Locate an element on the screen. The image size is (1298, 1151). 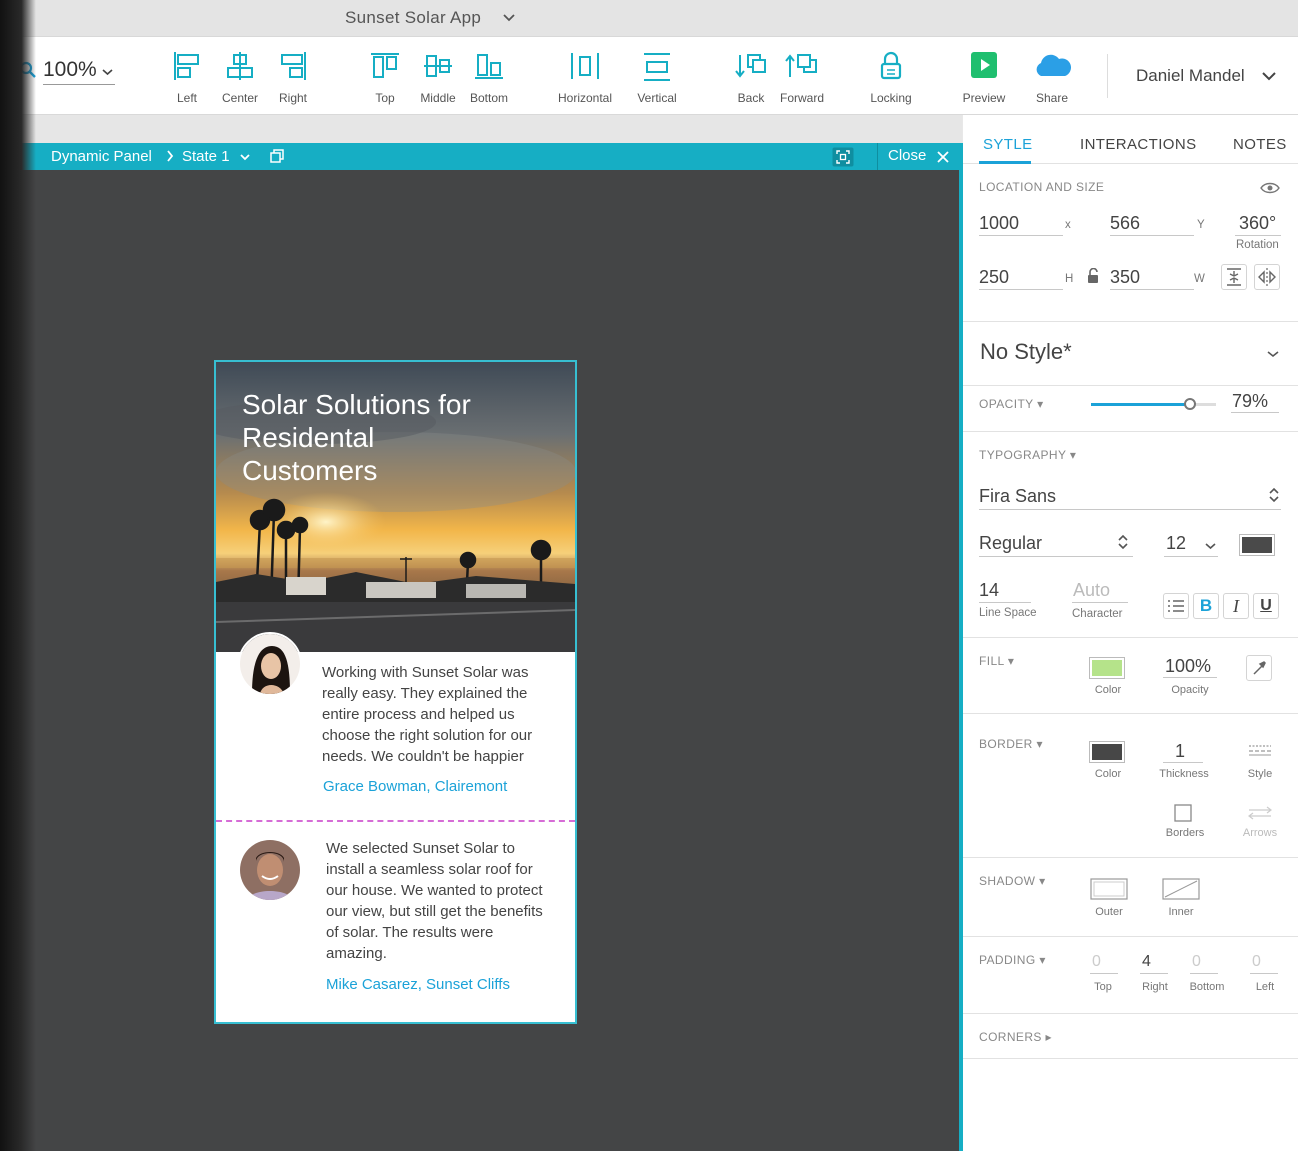
padding-bottom-underline is located at coordinates (1204, 973).